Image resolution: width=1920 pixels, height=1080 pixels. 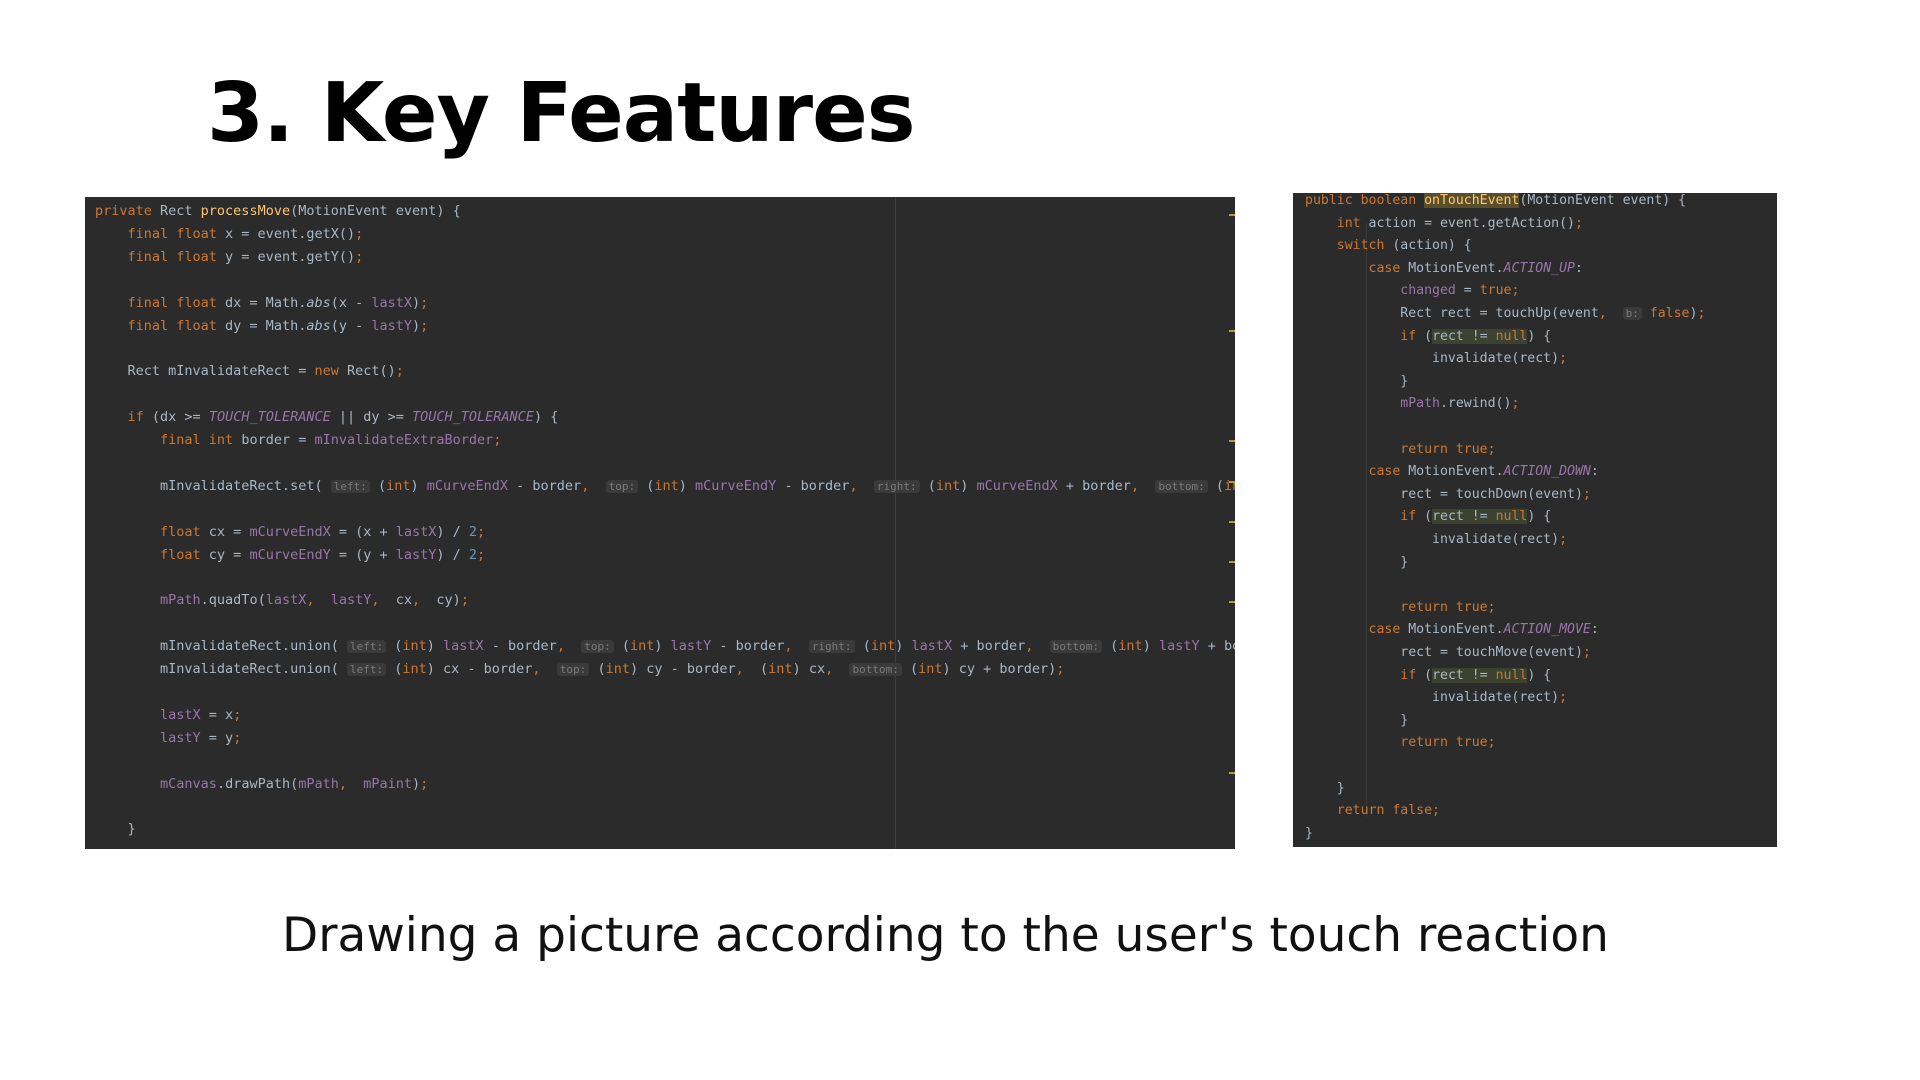 I want to click on code-token: changed, so click(x=1428, y=291).